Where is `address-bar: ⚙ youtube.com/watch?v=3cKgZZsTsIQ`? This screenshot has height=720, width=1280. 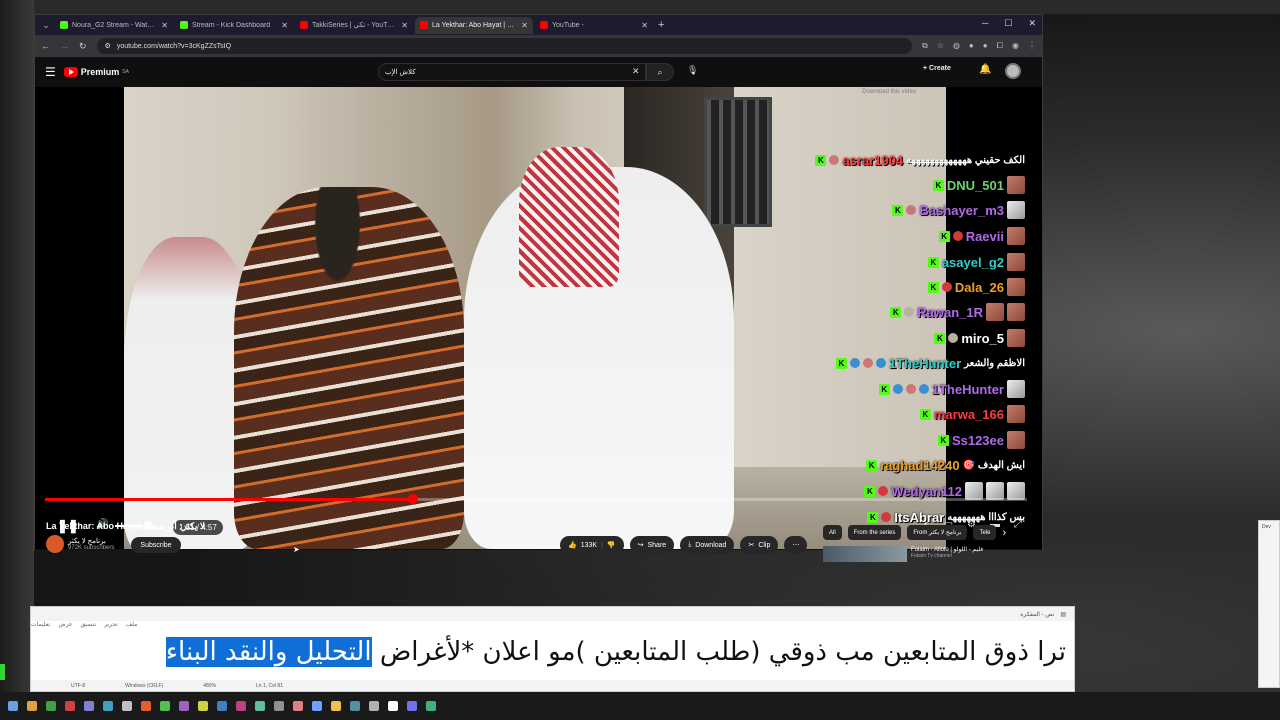 address-bar: ⚙ youtube.com/watch?v=3cKgZZsTsIQ is located at coordinates (504, 46).